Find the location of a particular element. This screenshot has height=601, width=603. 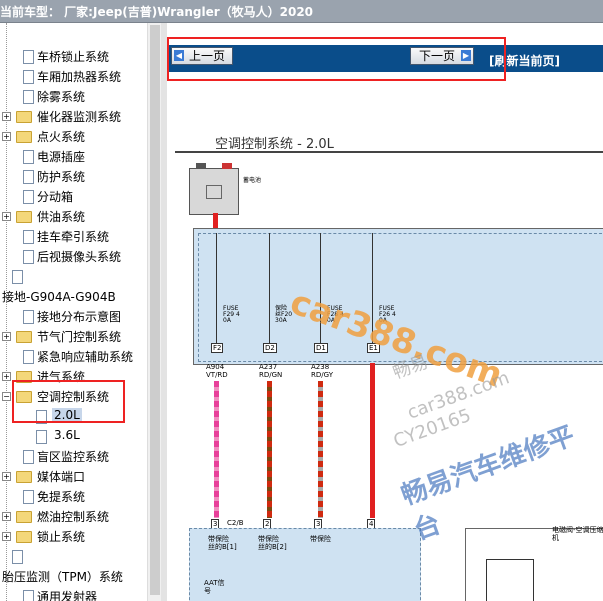

wire-label: A904 VT/RD is located at coordinates (217, 371).